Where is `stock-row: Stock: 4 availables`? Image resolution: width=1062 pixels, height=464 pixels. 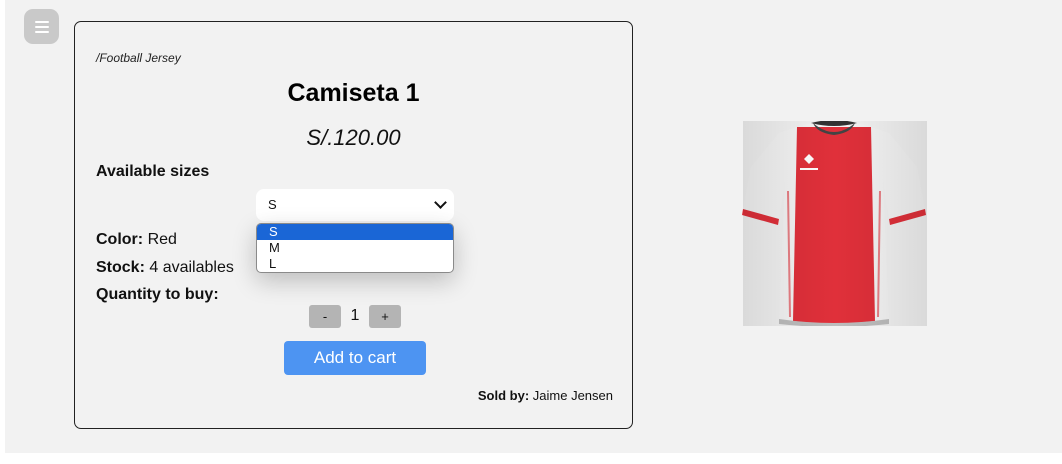
stock-row: Stock: 4 availables is located at coordinates (165, 268).